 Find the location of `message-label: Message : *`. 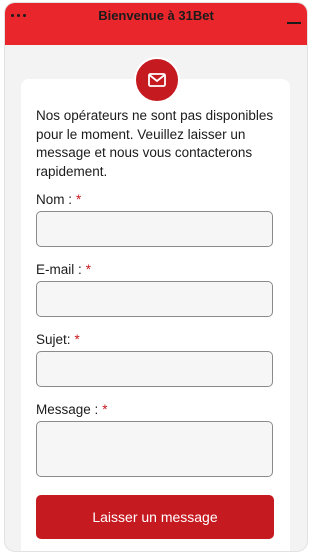

message-label: Message : * is located at coordinates (72, 409).